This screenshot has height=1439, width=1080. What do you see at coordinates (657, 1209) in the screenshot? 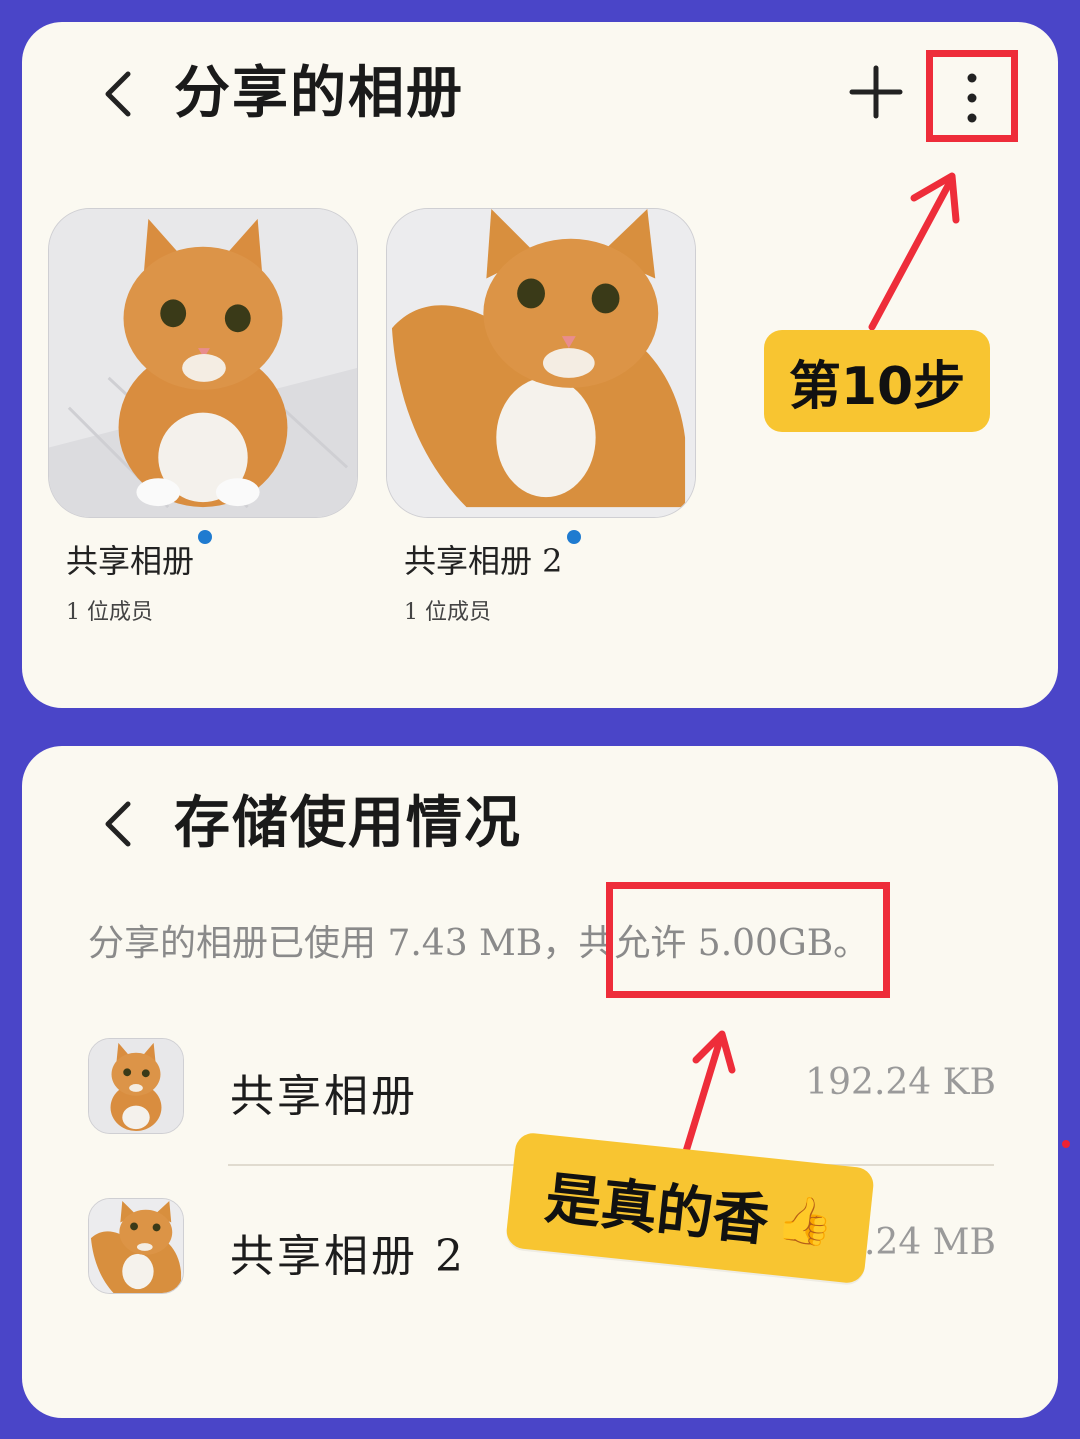
I see `praise-text: 是真的香` at bounding box center [657, 1209].